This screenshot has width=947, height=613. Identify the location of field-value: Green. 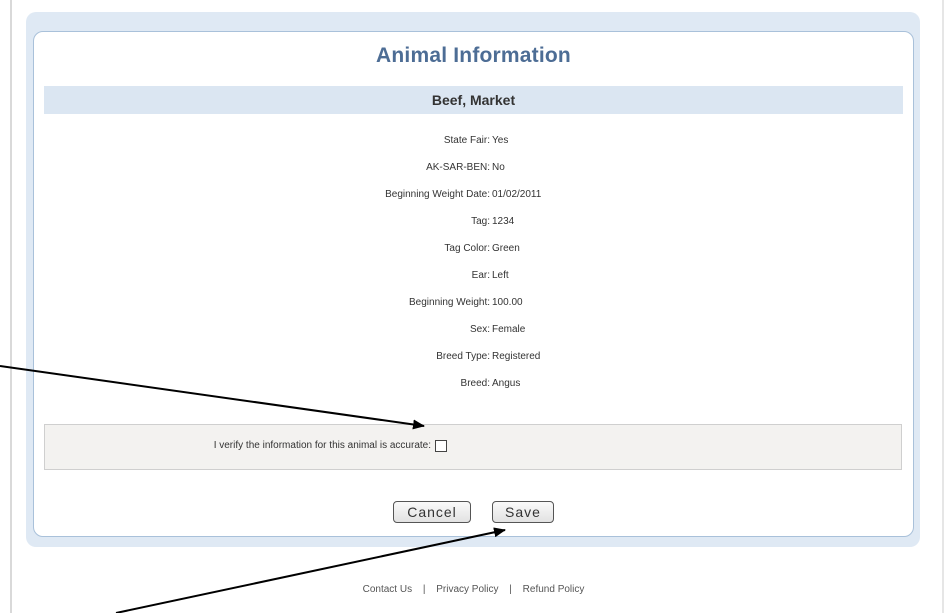
(506, 248).